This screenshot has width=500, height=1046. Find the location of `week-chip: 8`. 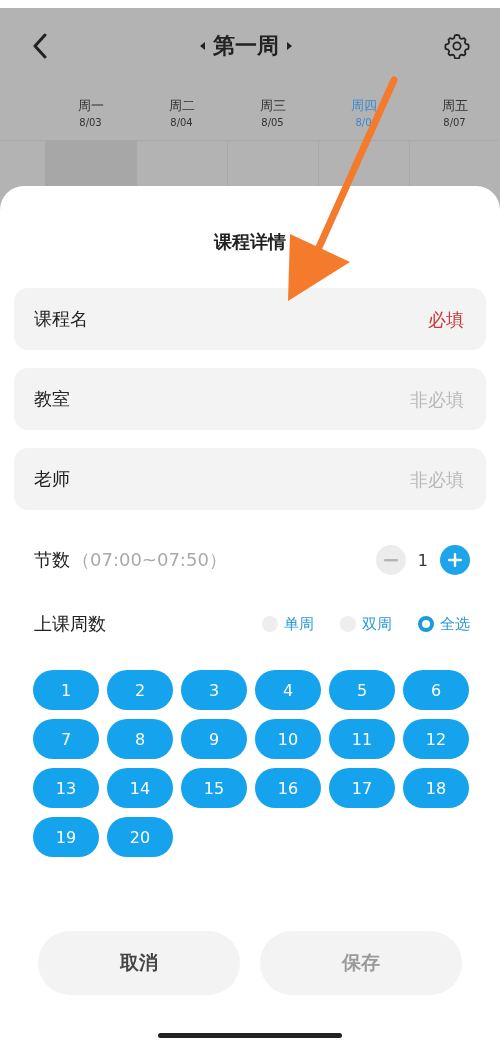

week-chip: 8 is located at coordinates (140, 739).